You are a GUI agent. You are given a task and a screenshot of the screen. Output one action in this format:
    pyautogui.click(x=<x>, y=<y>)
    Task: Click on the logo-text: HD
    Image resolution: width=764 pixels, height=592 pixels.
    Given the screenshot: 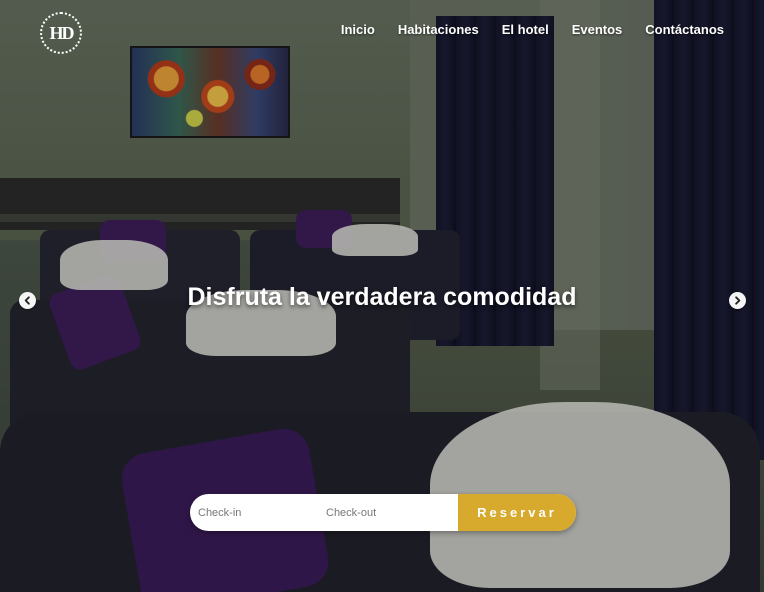 What is the action you would take?
    pyautogui.click(x=62, y=32)
    